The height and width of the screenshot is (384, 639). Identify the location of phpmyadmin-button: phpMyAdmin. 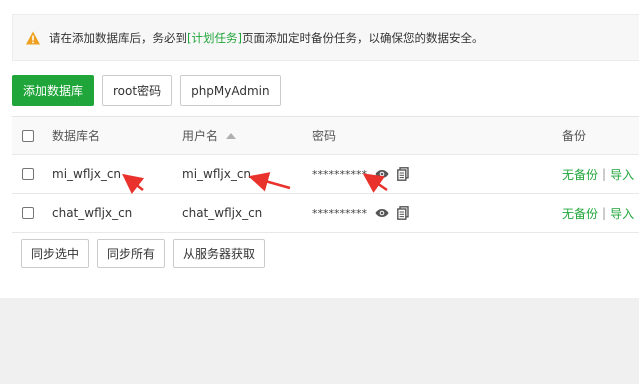
(230, 90).